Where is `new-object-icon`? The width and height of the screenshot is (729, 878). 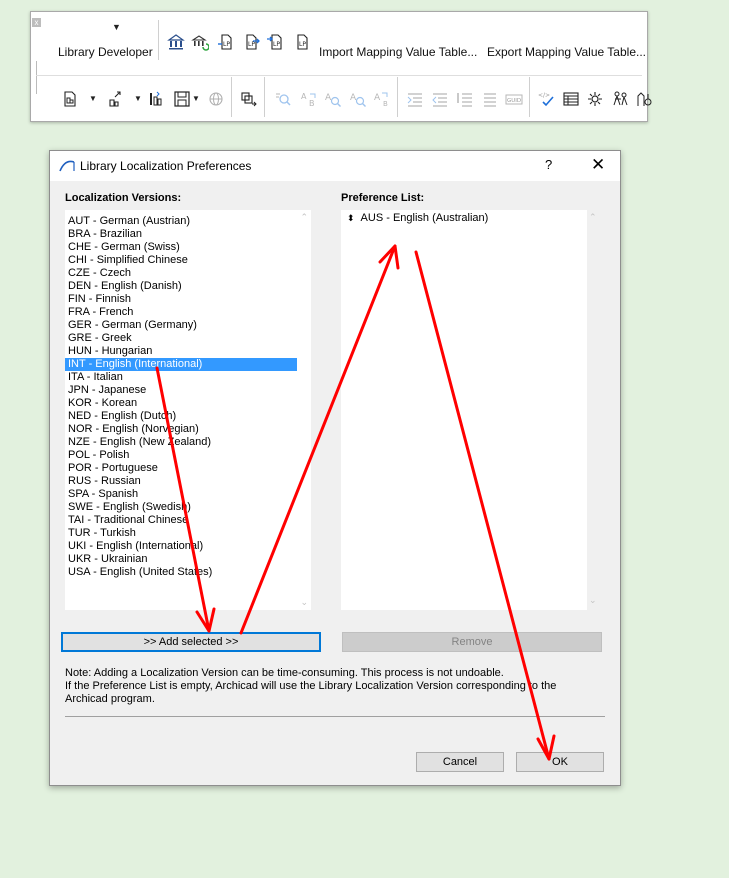
new-object-icon is located at coordinates (70, 99).